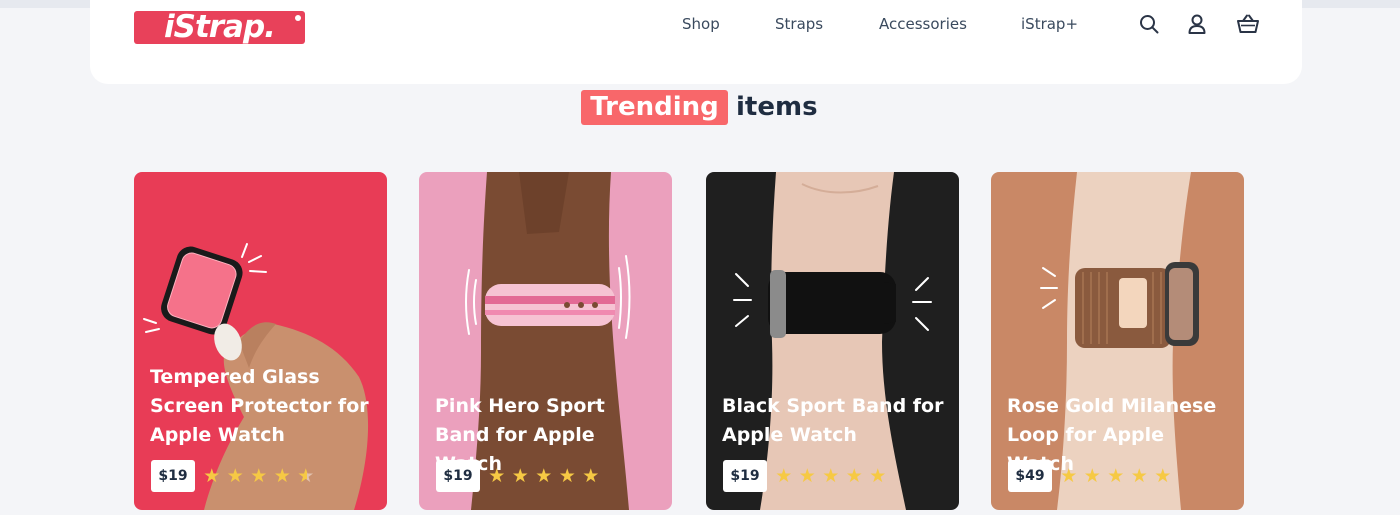  Describe the element at coordinates (1197, 24) in the screenshot. I see `user-icon` at that location.